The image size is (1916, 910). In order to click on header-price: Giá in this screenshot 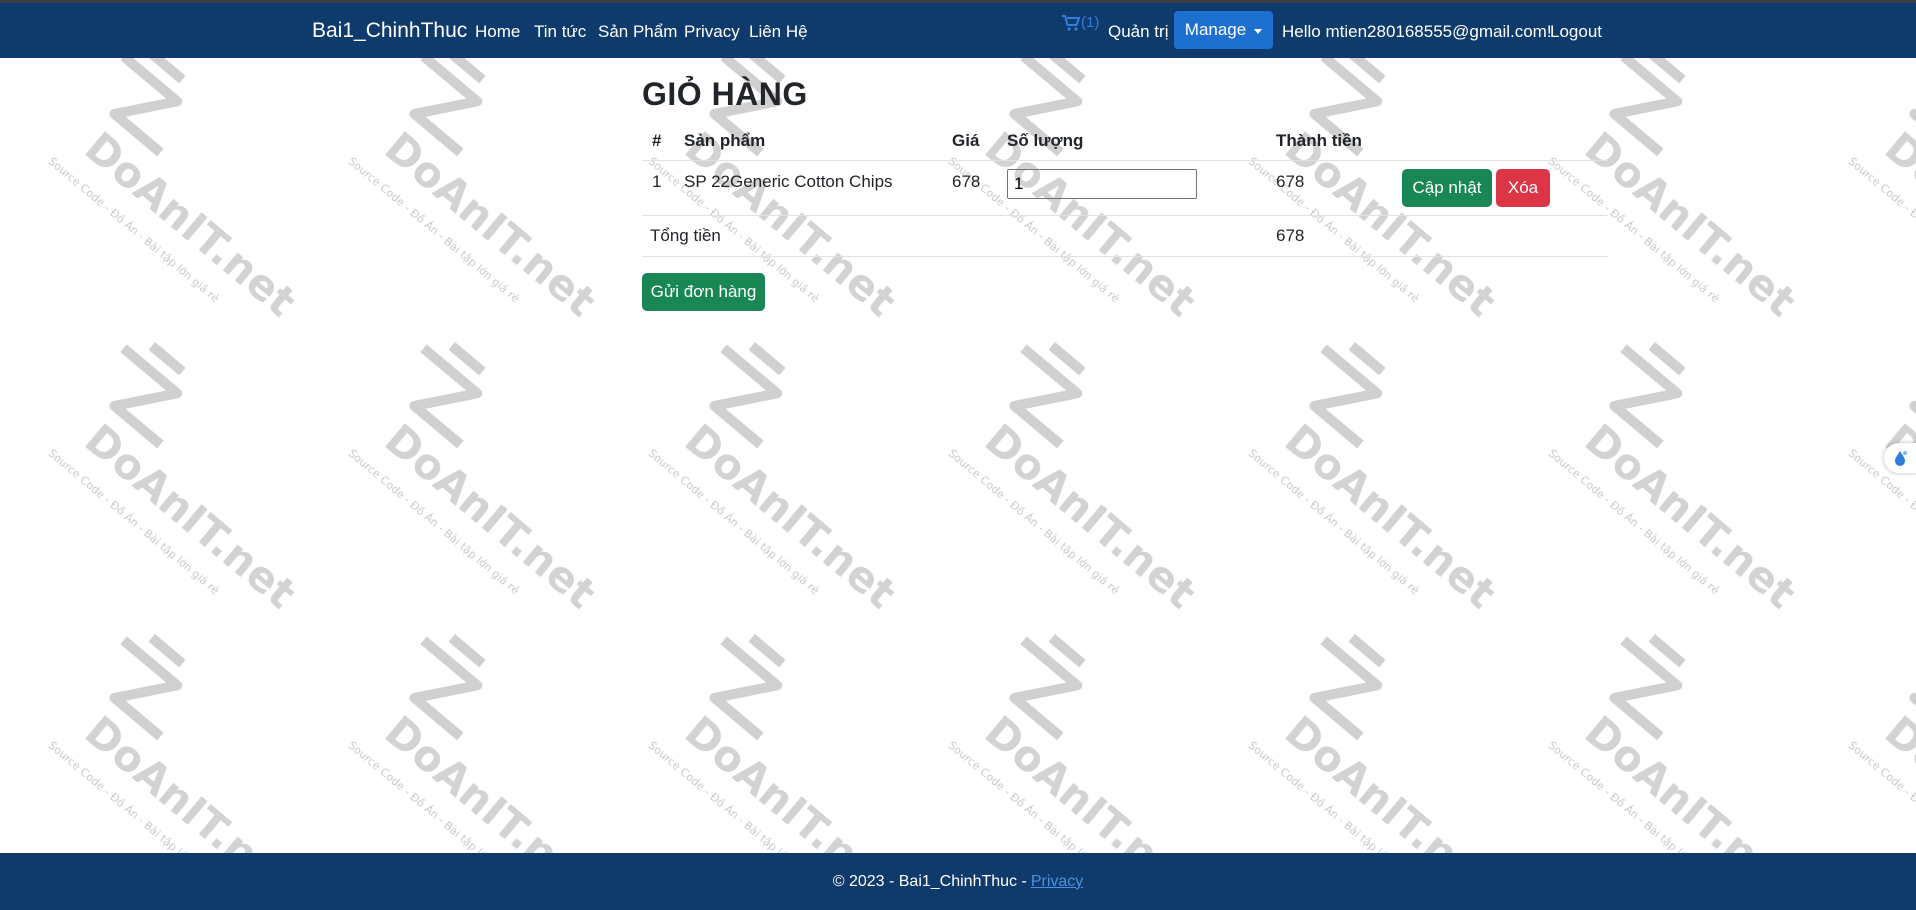, I will do `click(966, 140)`.